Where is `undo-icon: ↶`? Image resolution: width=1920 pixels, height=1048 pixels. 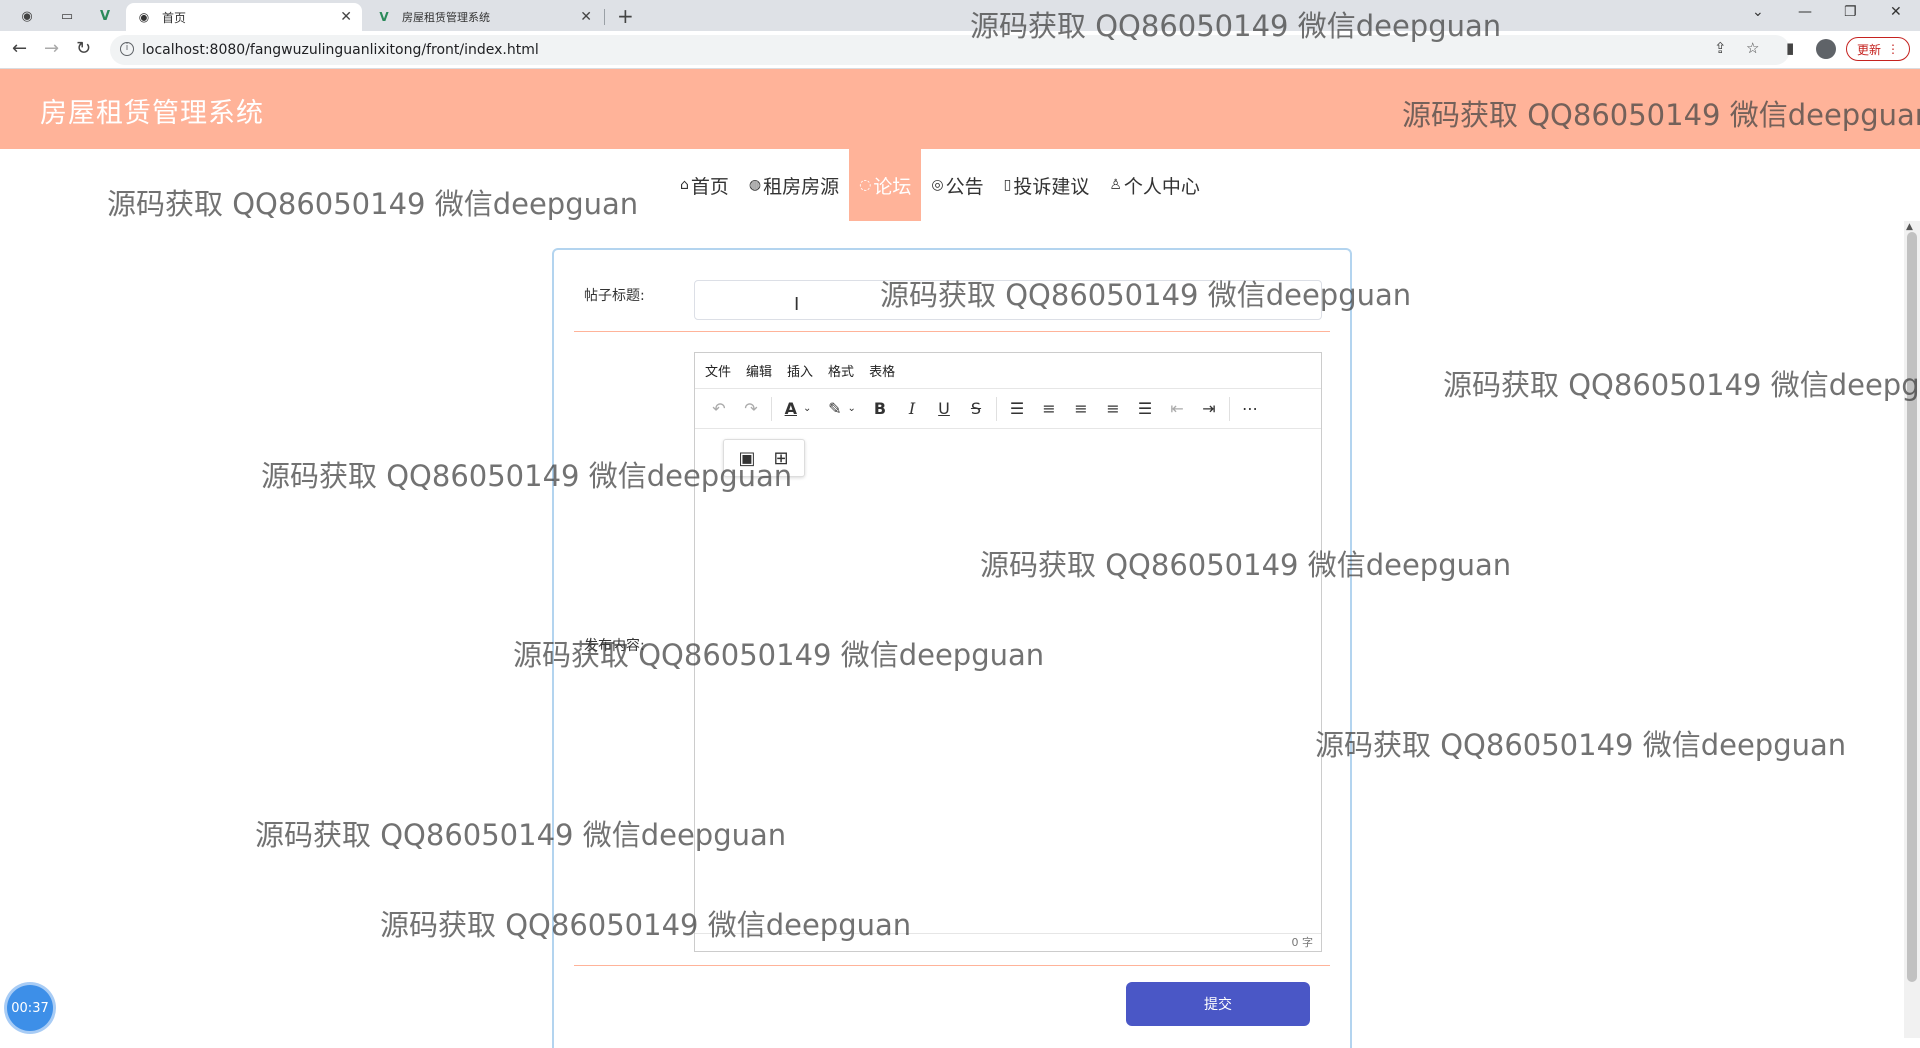 undo-icon: ↶ is located at coordinates (719, 409).